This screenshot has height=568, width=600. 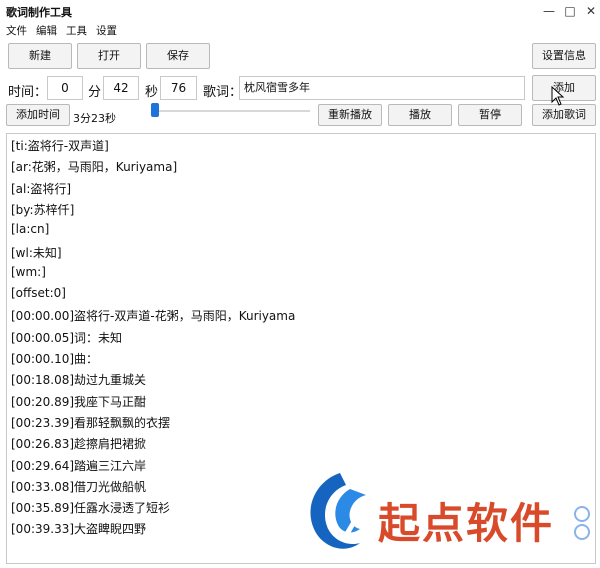 I want to click on new-button: 新建, so click(x=40, y=56).